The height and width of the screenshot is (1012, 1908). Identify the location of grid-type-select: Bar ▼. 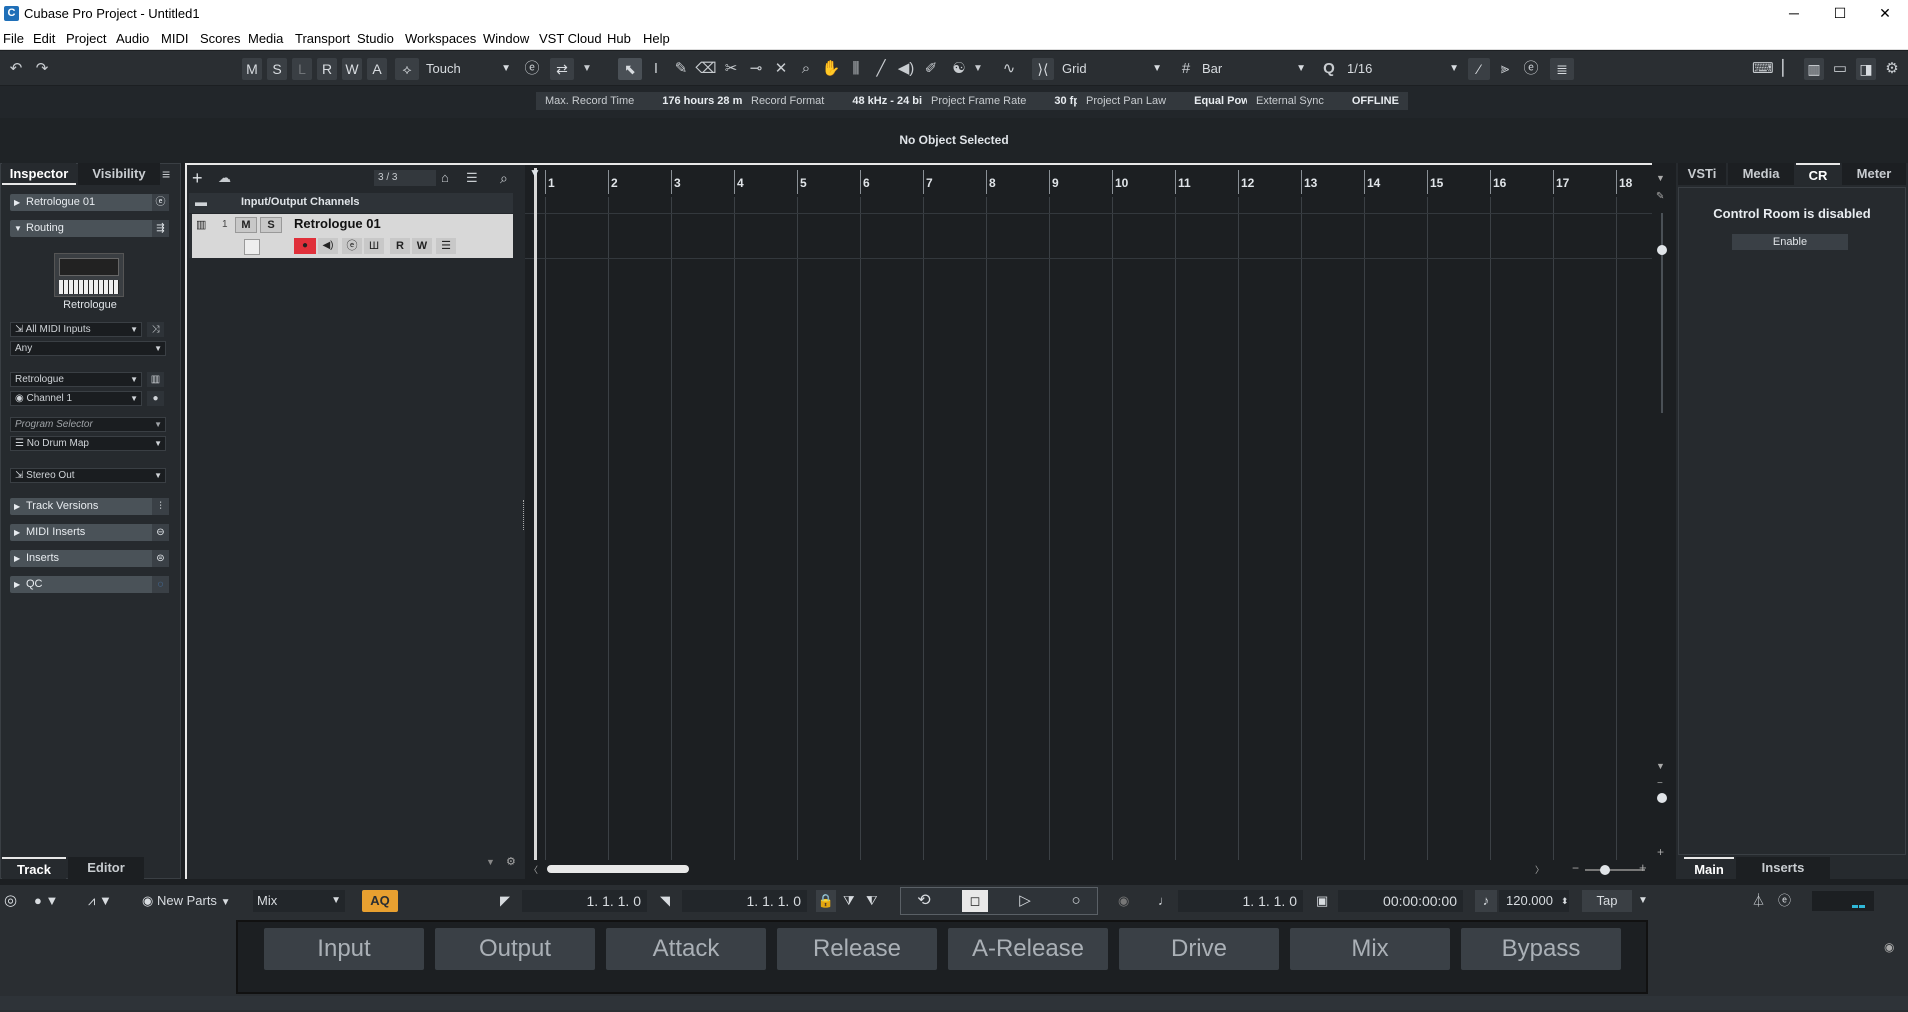
(1253, 69).